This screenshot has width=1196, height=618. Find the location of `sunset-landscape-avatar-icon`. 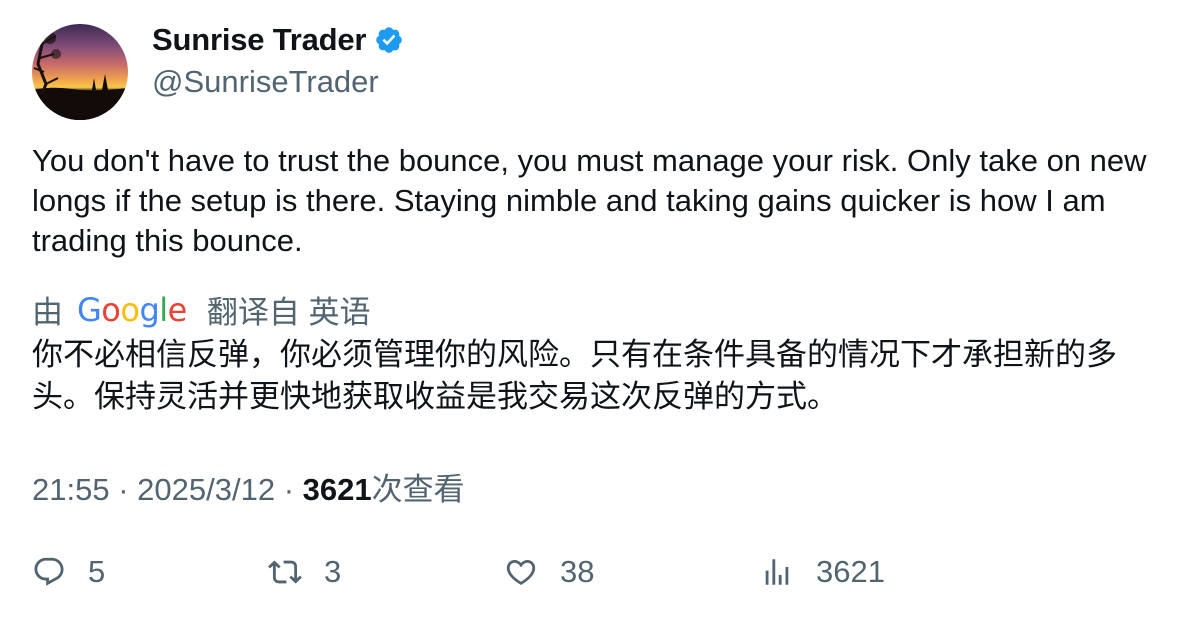

sunset-landscape-avatar-icon is located at coordinates (80, 72).